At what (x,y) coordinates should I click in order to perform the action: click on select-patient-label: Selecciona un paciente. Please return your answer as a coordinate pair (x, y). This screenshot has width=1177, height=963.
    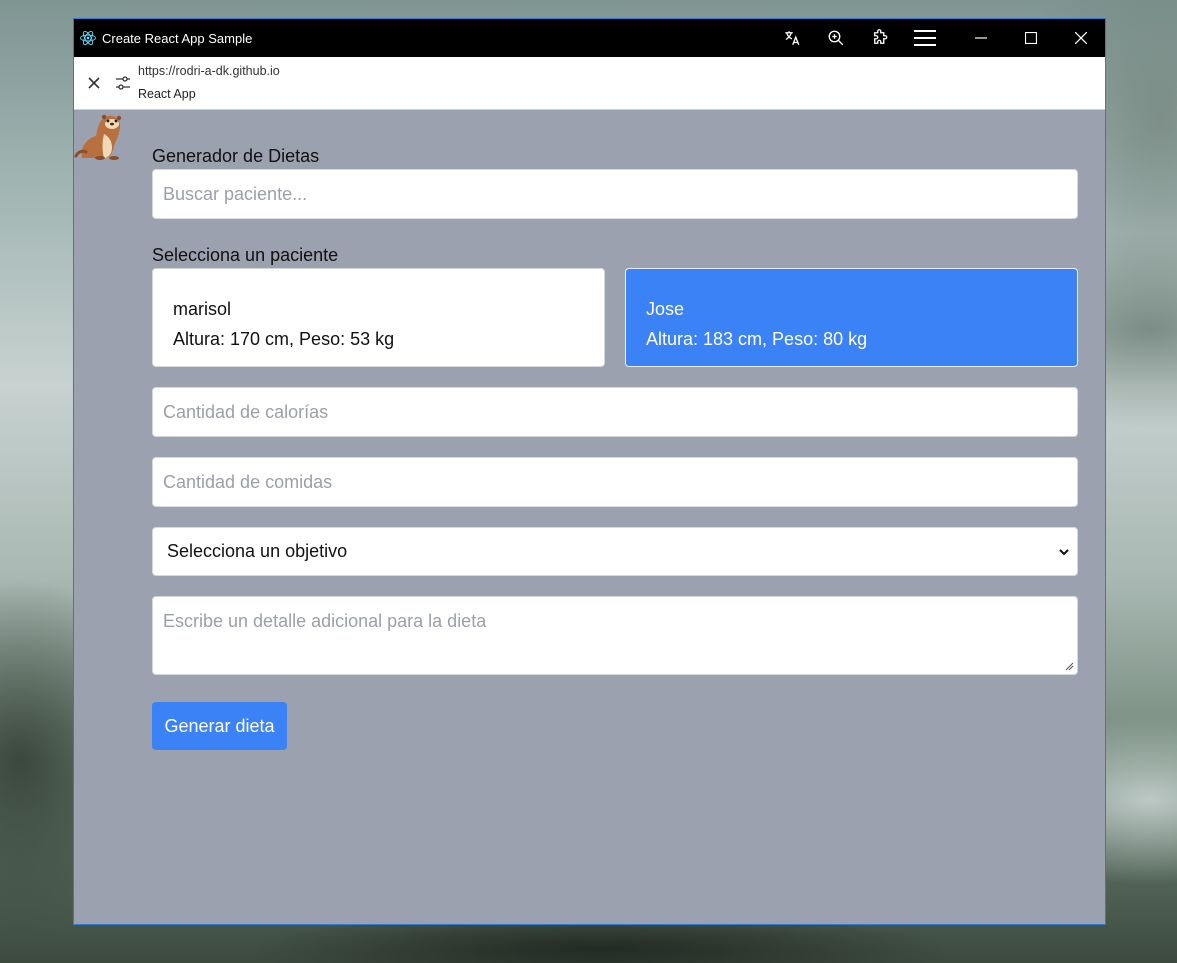
    Looking at the image, I should click on (245, 255).